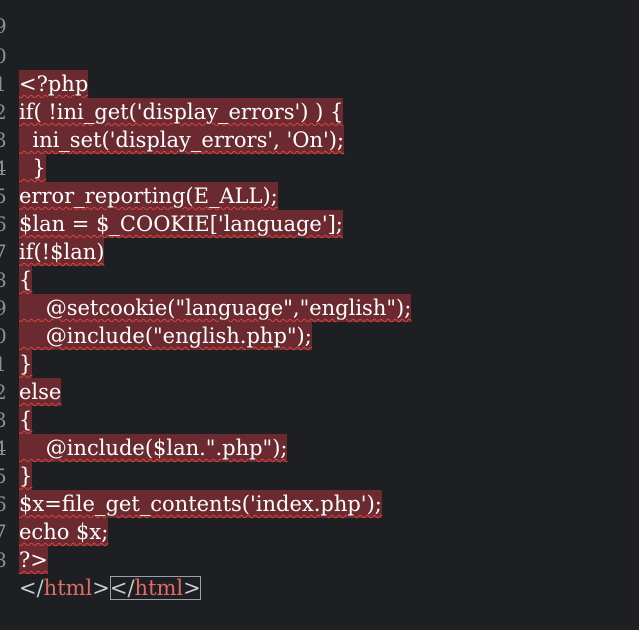 This screenshot has width=639, height=630. I want to click on code-text: error_reporting(E_ALL);, so click(148, 196).